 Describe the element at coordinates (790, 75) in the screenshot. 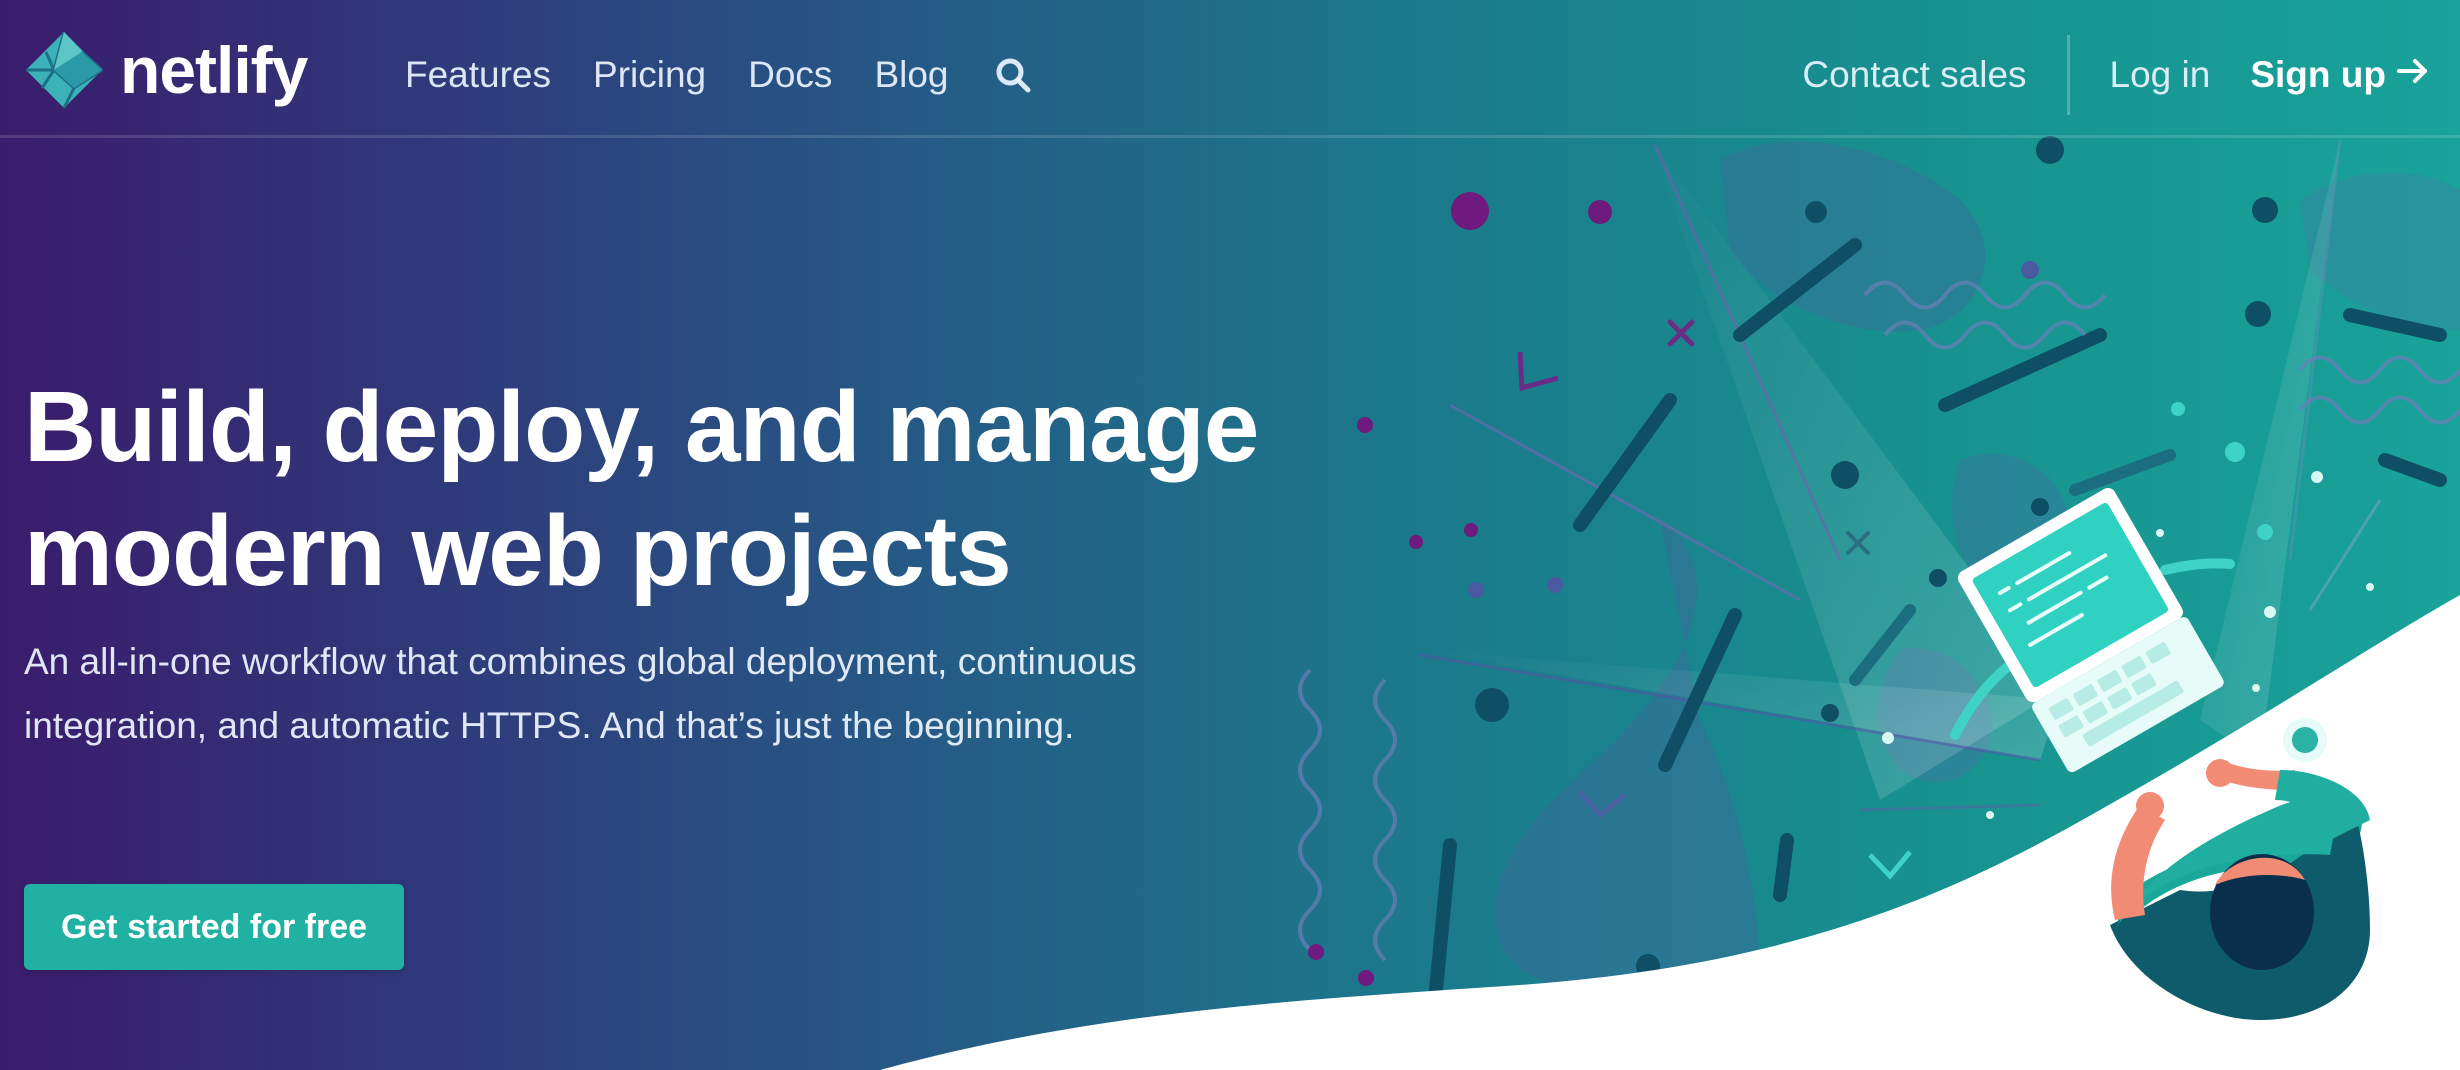

I see `nav-link-docs: Docs` at that location.